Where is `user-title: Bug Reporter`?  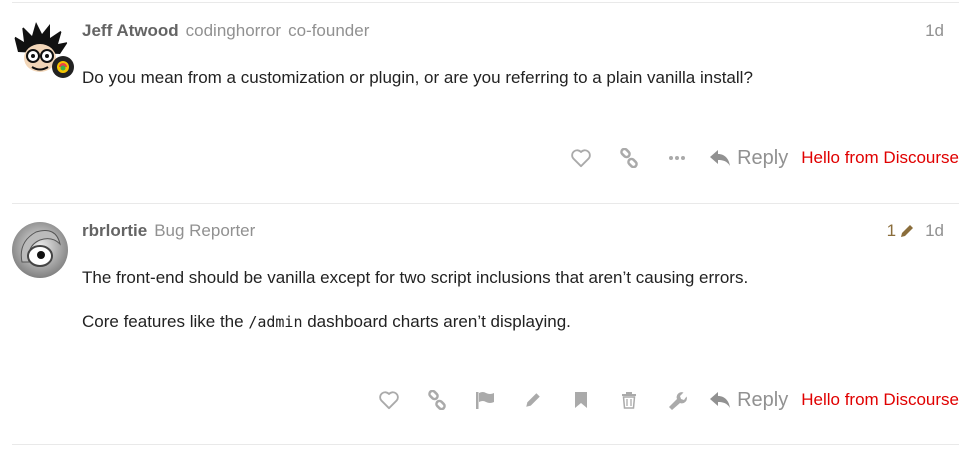 user-title: Bug Reporter is located at coordinates (205, 230).